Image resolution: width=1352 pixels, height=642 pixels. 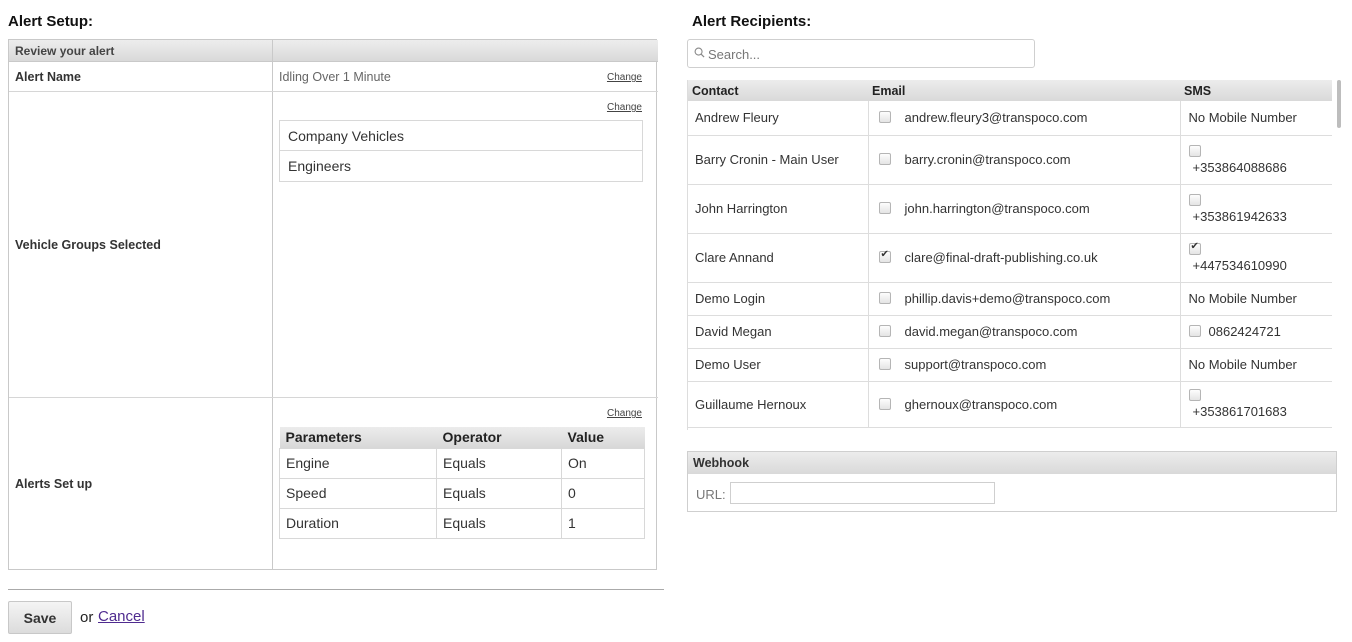 I want to click on search-box, so click(x=861, y=53).